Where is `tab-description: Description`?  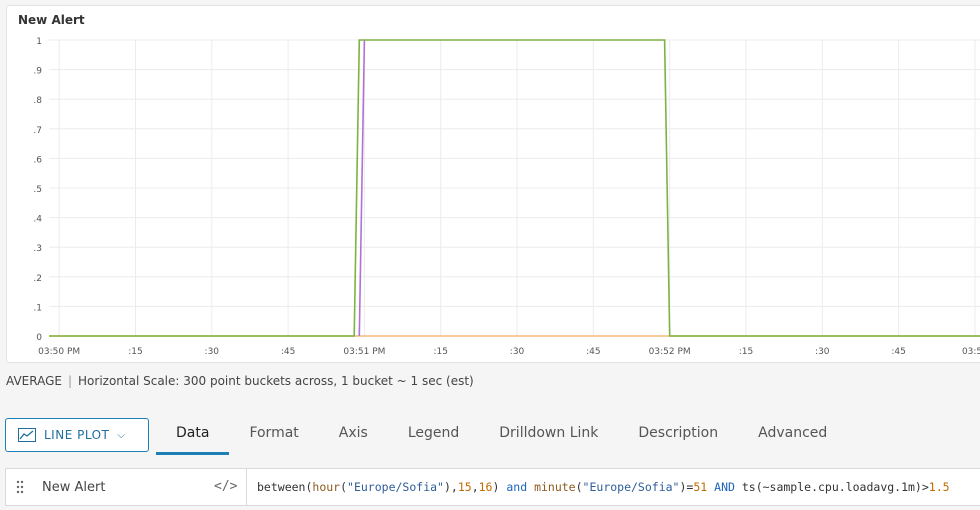 tab-description: Description is located at coordinates (678, 434).